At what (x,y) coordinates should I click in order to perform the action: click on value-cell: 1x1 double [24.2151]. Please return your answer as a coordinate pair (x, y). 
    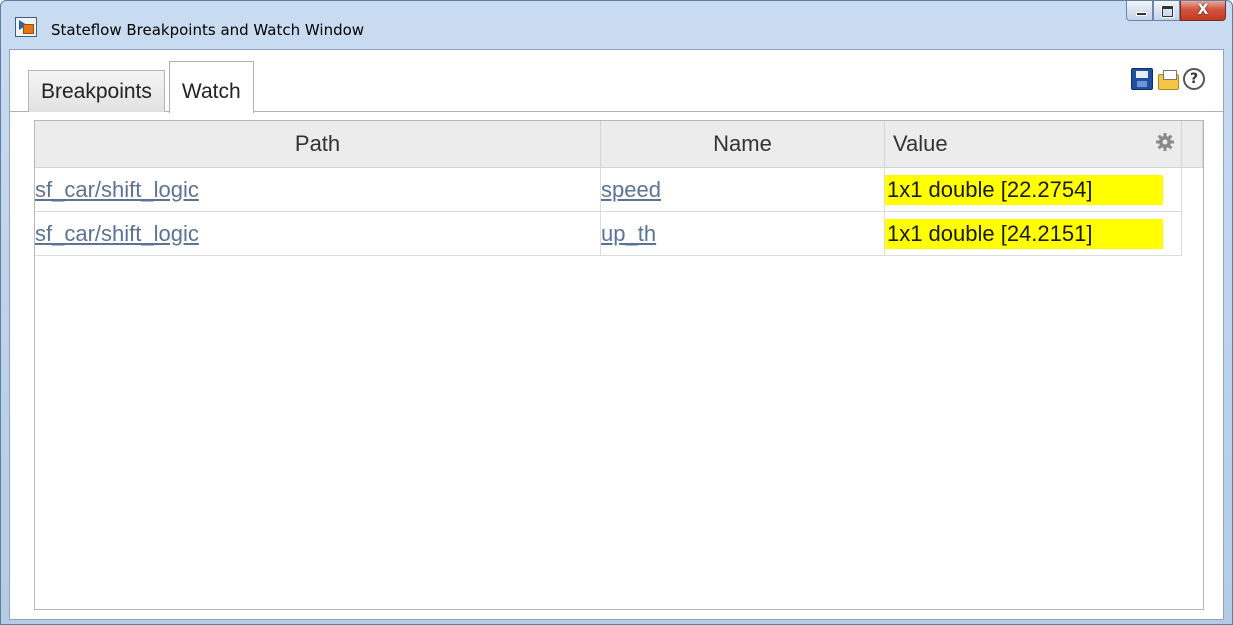
    Looking at the image, I should click on (1033, 233).